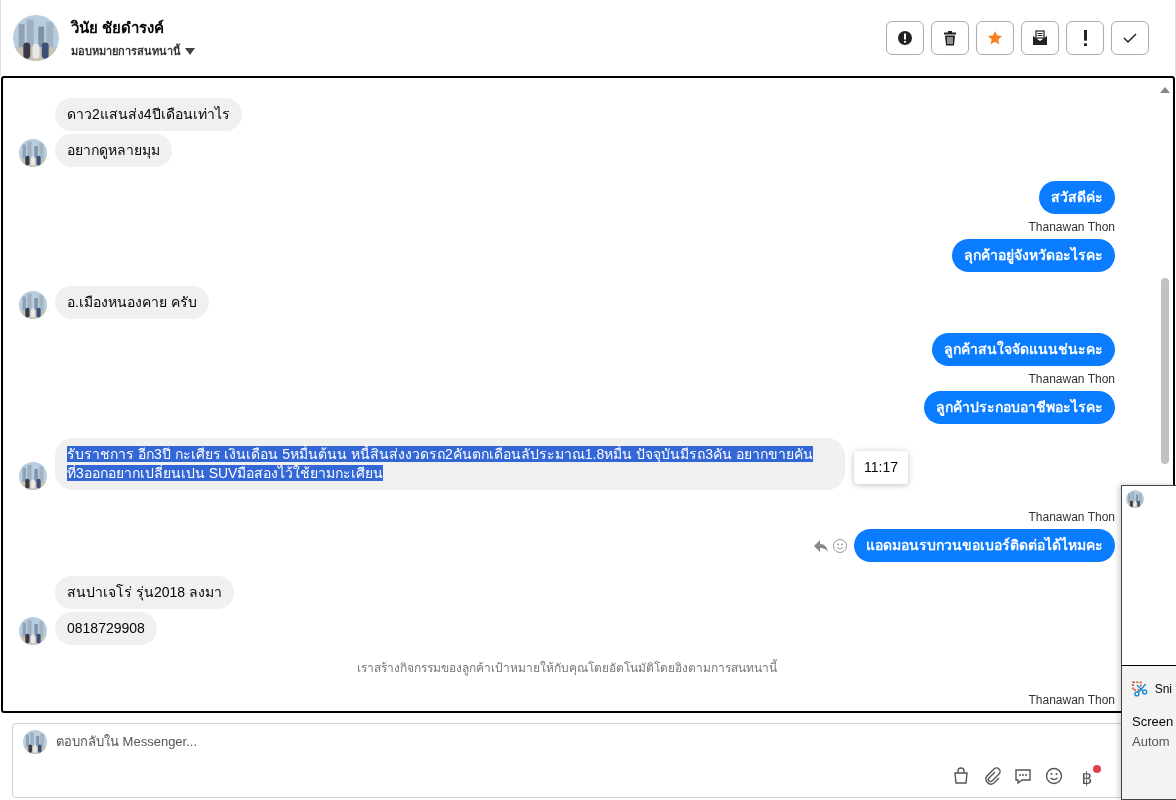 This screenshot has height=800, width=1176. I want to click on system-notice: เราสร้างกิจกรรมของลูกค้าเป้าหมายให้กับคุณโดยอัตโนมัติโดยอิงตามการสนทนานี้, so click(567, 668).